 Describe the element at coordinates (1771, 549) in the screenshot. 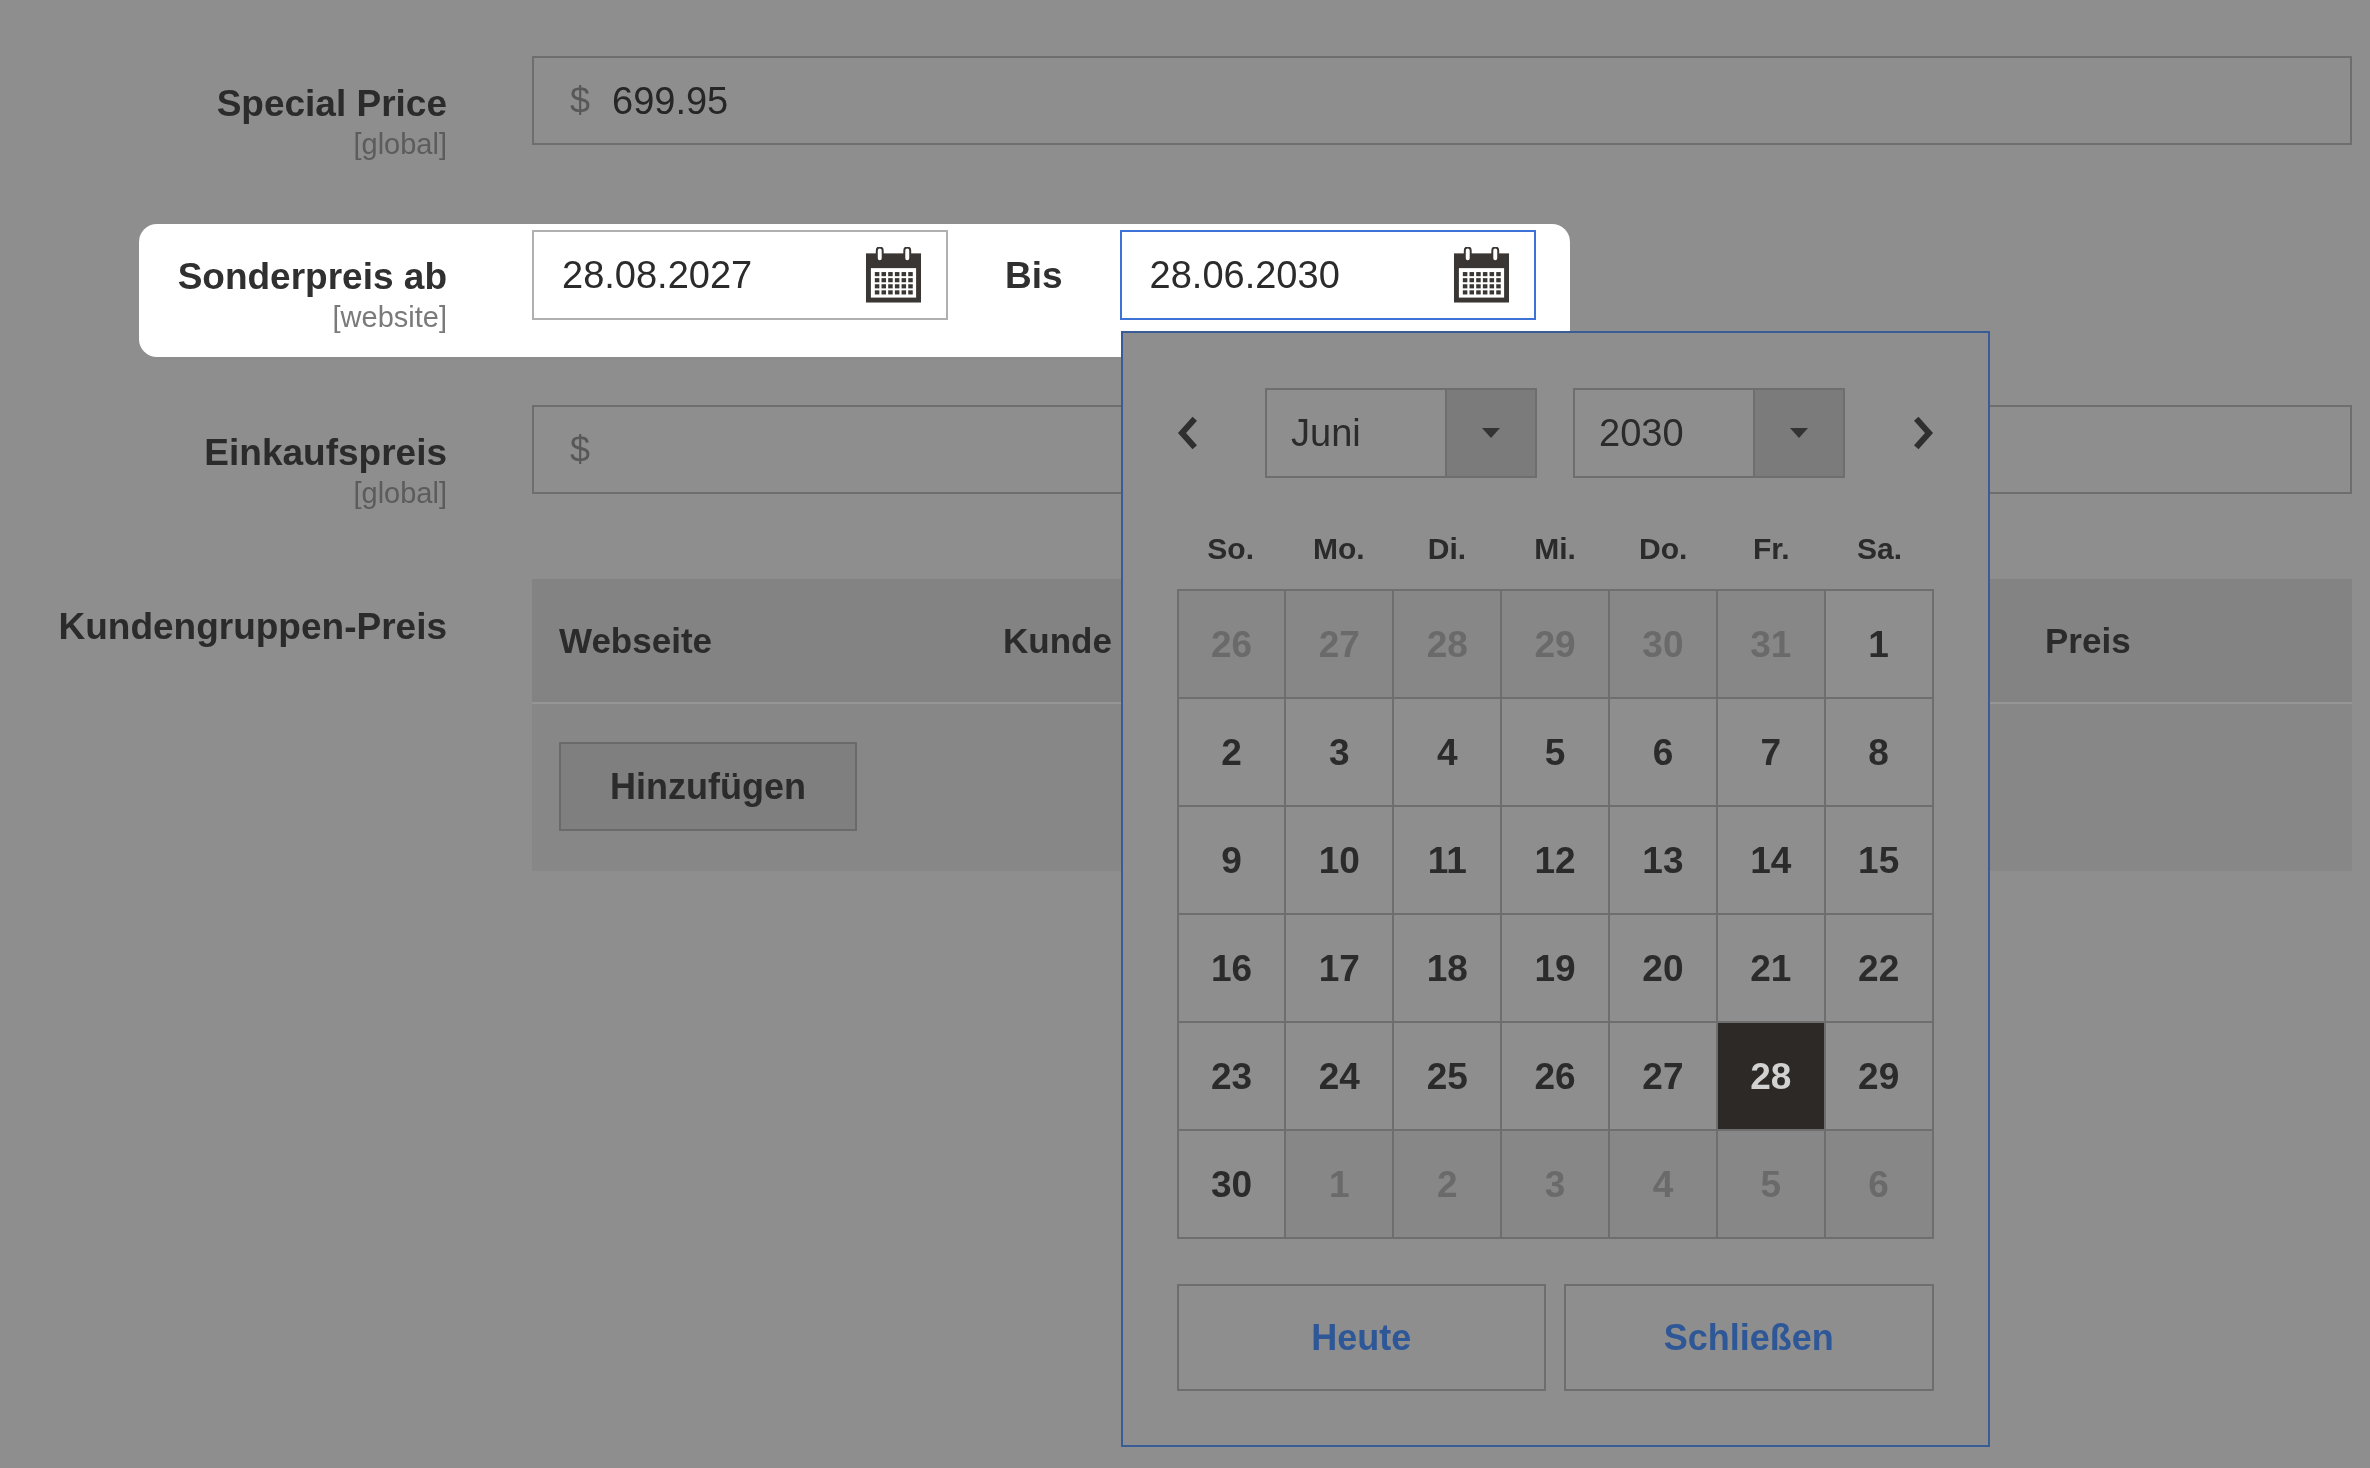

I see `weekday-label: Fr.` at that location.